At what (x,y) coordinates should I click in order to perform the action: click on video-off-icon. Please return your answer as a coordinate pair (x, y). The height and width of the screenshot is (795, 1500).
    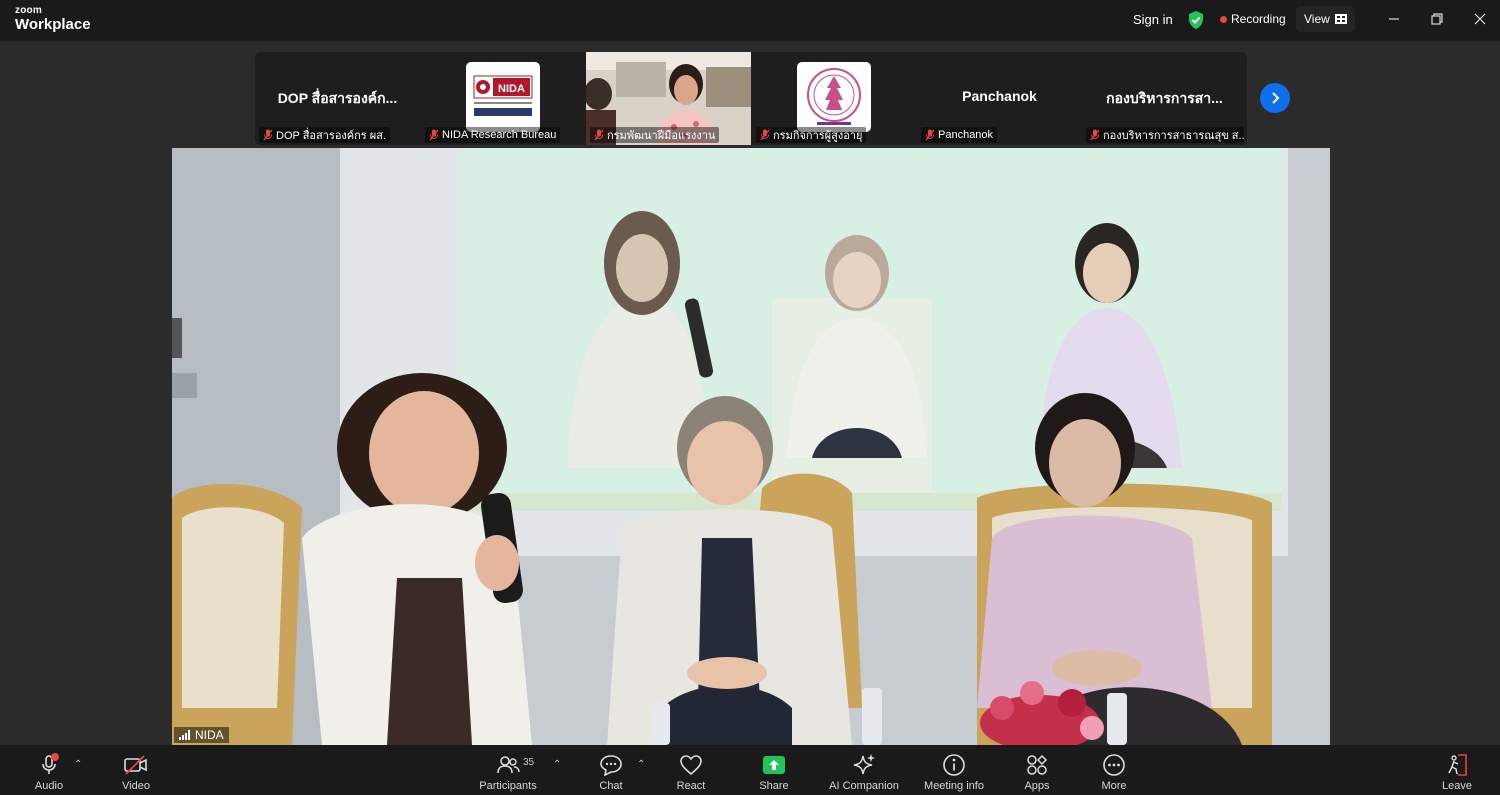
    Looking at the image, I should click on (135, 765).